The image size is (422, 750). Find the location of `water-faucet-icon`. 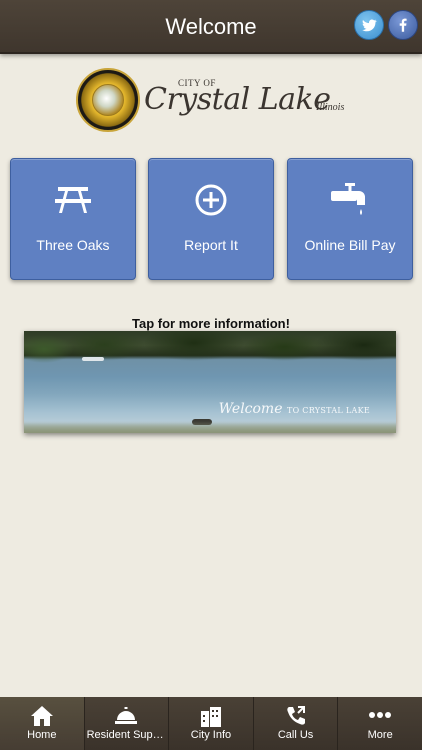

water-faucet-icon is located at coordinates (348, 199).